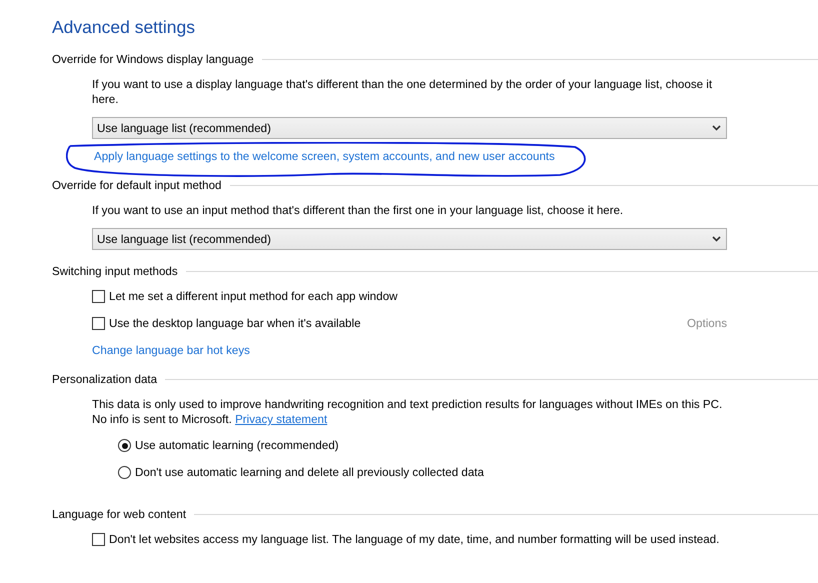 Image resolution: width=818 pixels, height=583 pixels. I want to click on privacy-link: Privacy statement, so click(281, 419).